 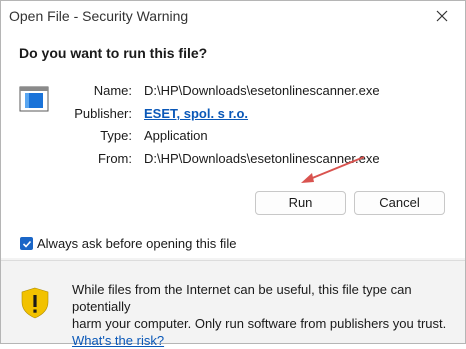 I want to click on shield-warning-icon, so click(x=35, y=303).